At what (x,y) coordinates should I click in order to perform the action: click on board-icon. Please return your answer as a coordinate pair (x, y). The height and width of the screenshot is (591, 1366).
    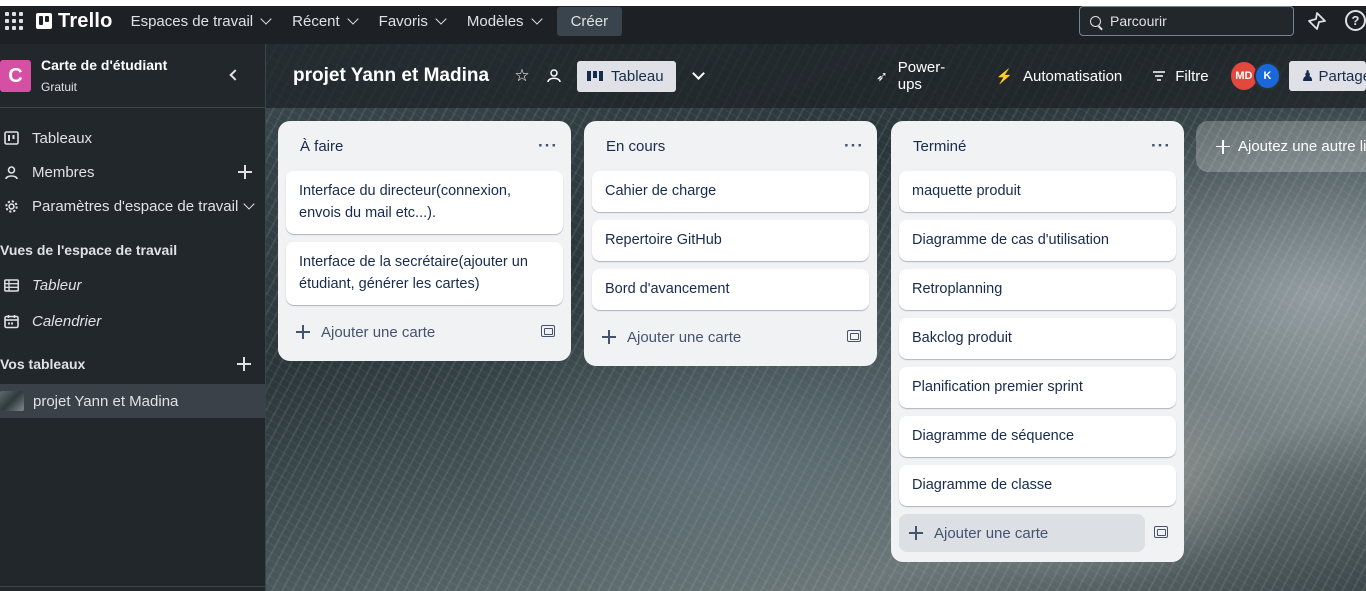
    Looking at the image, I should click on (11, 138).